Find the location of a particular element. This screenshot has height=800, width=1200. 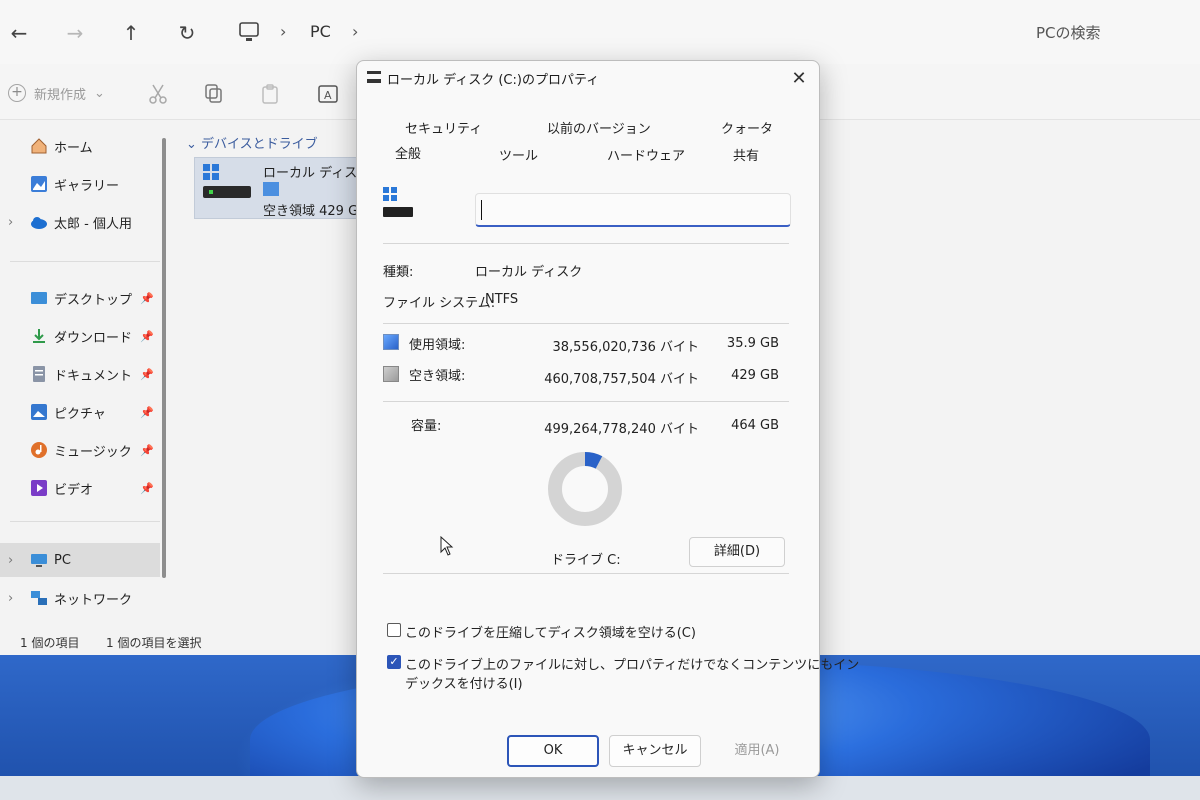

document-icon is located at coordinates (39, 374).